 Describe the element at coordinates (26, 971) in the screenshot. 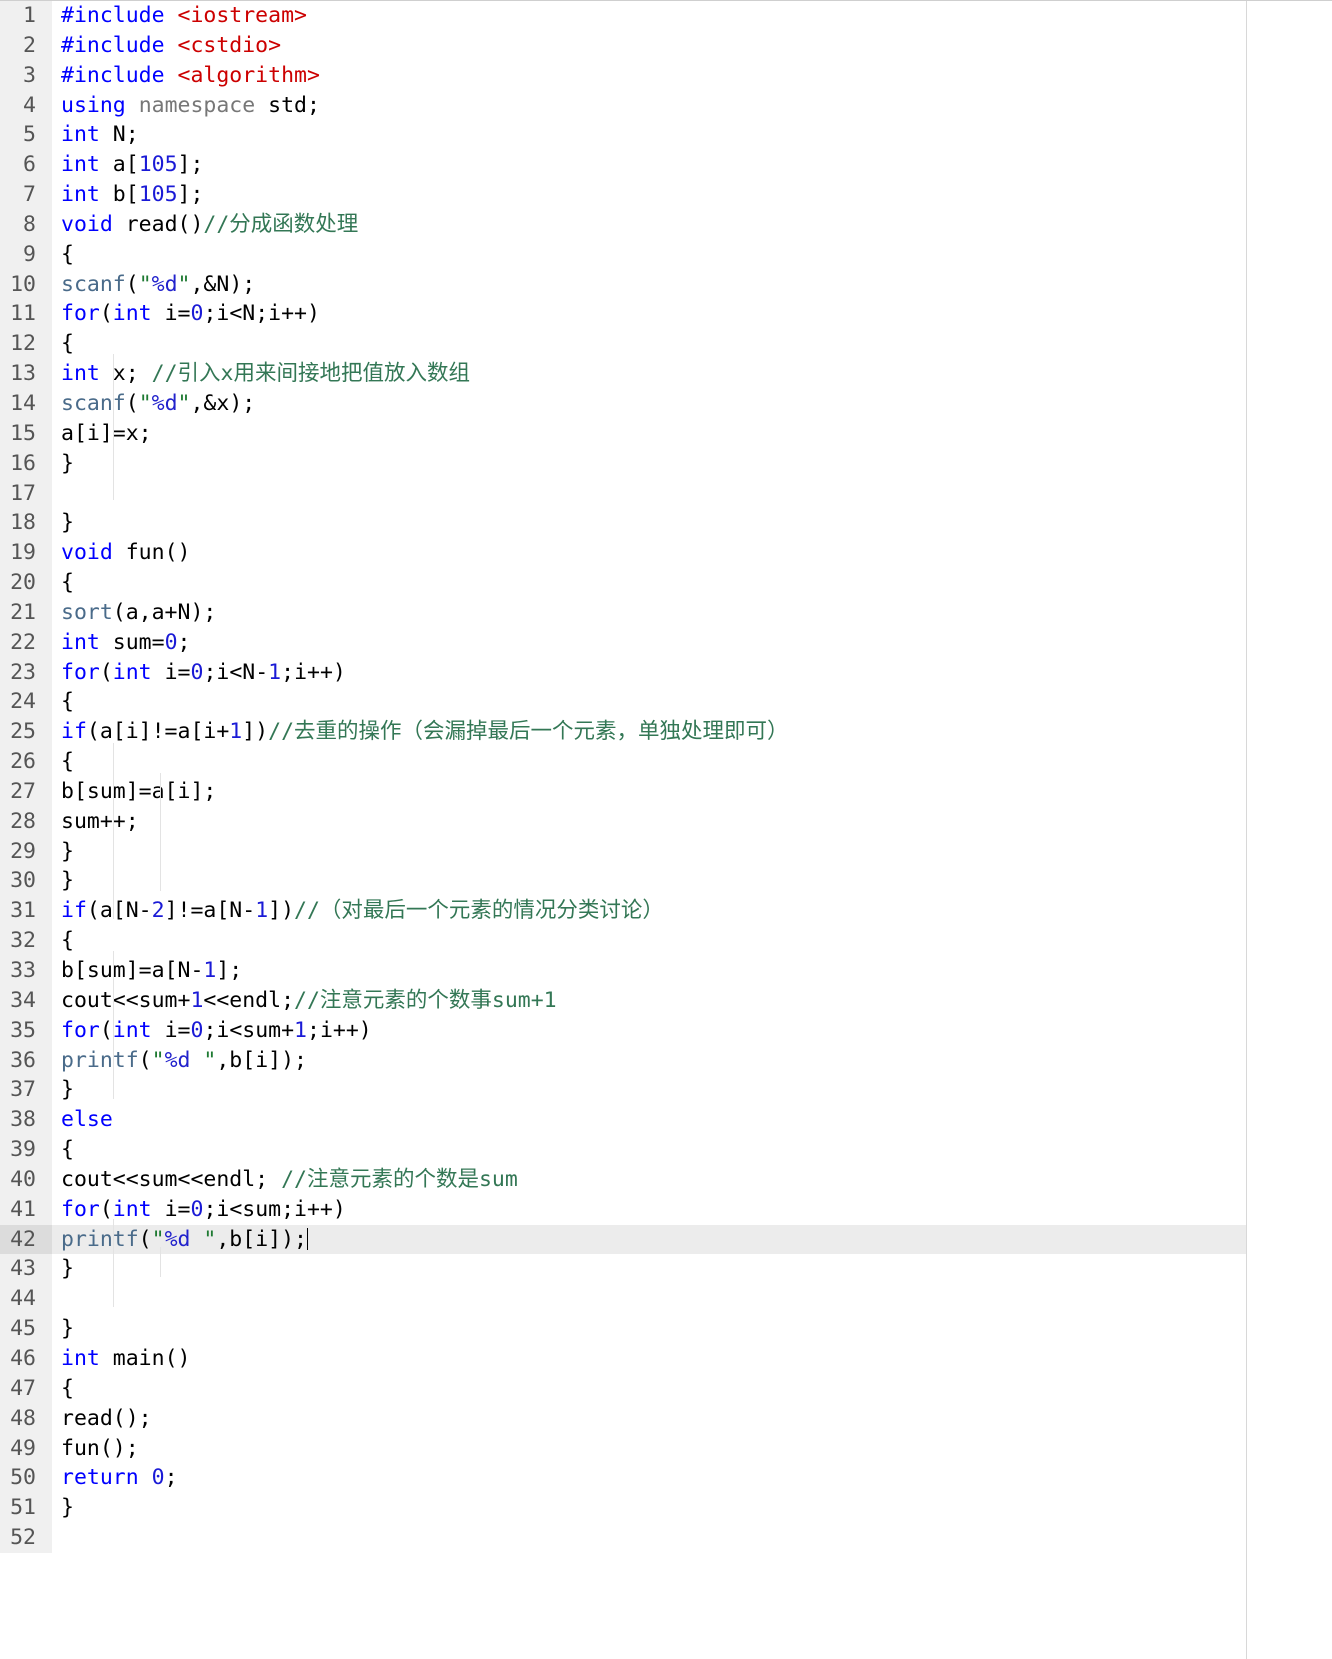

I see `line-number: 33` at that location.